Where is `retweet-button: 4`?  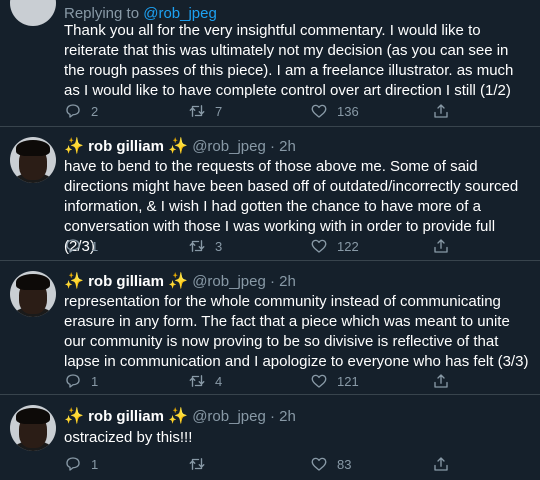 retweet-button: 4 is located at coordinates (205, 381).